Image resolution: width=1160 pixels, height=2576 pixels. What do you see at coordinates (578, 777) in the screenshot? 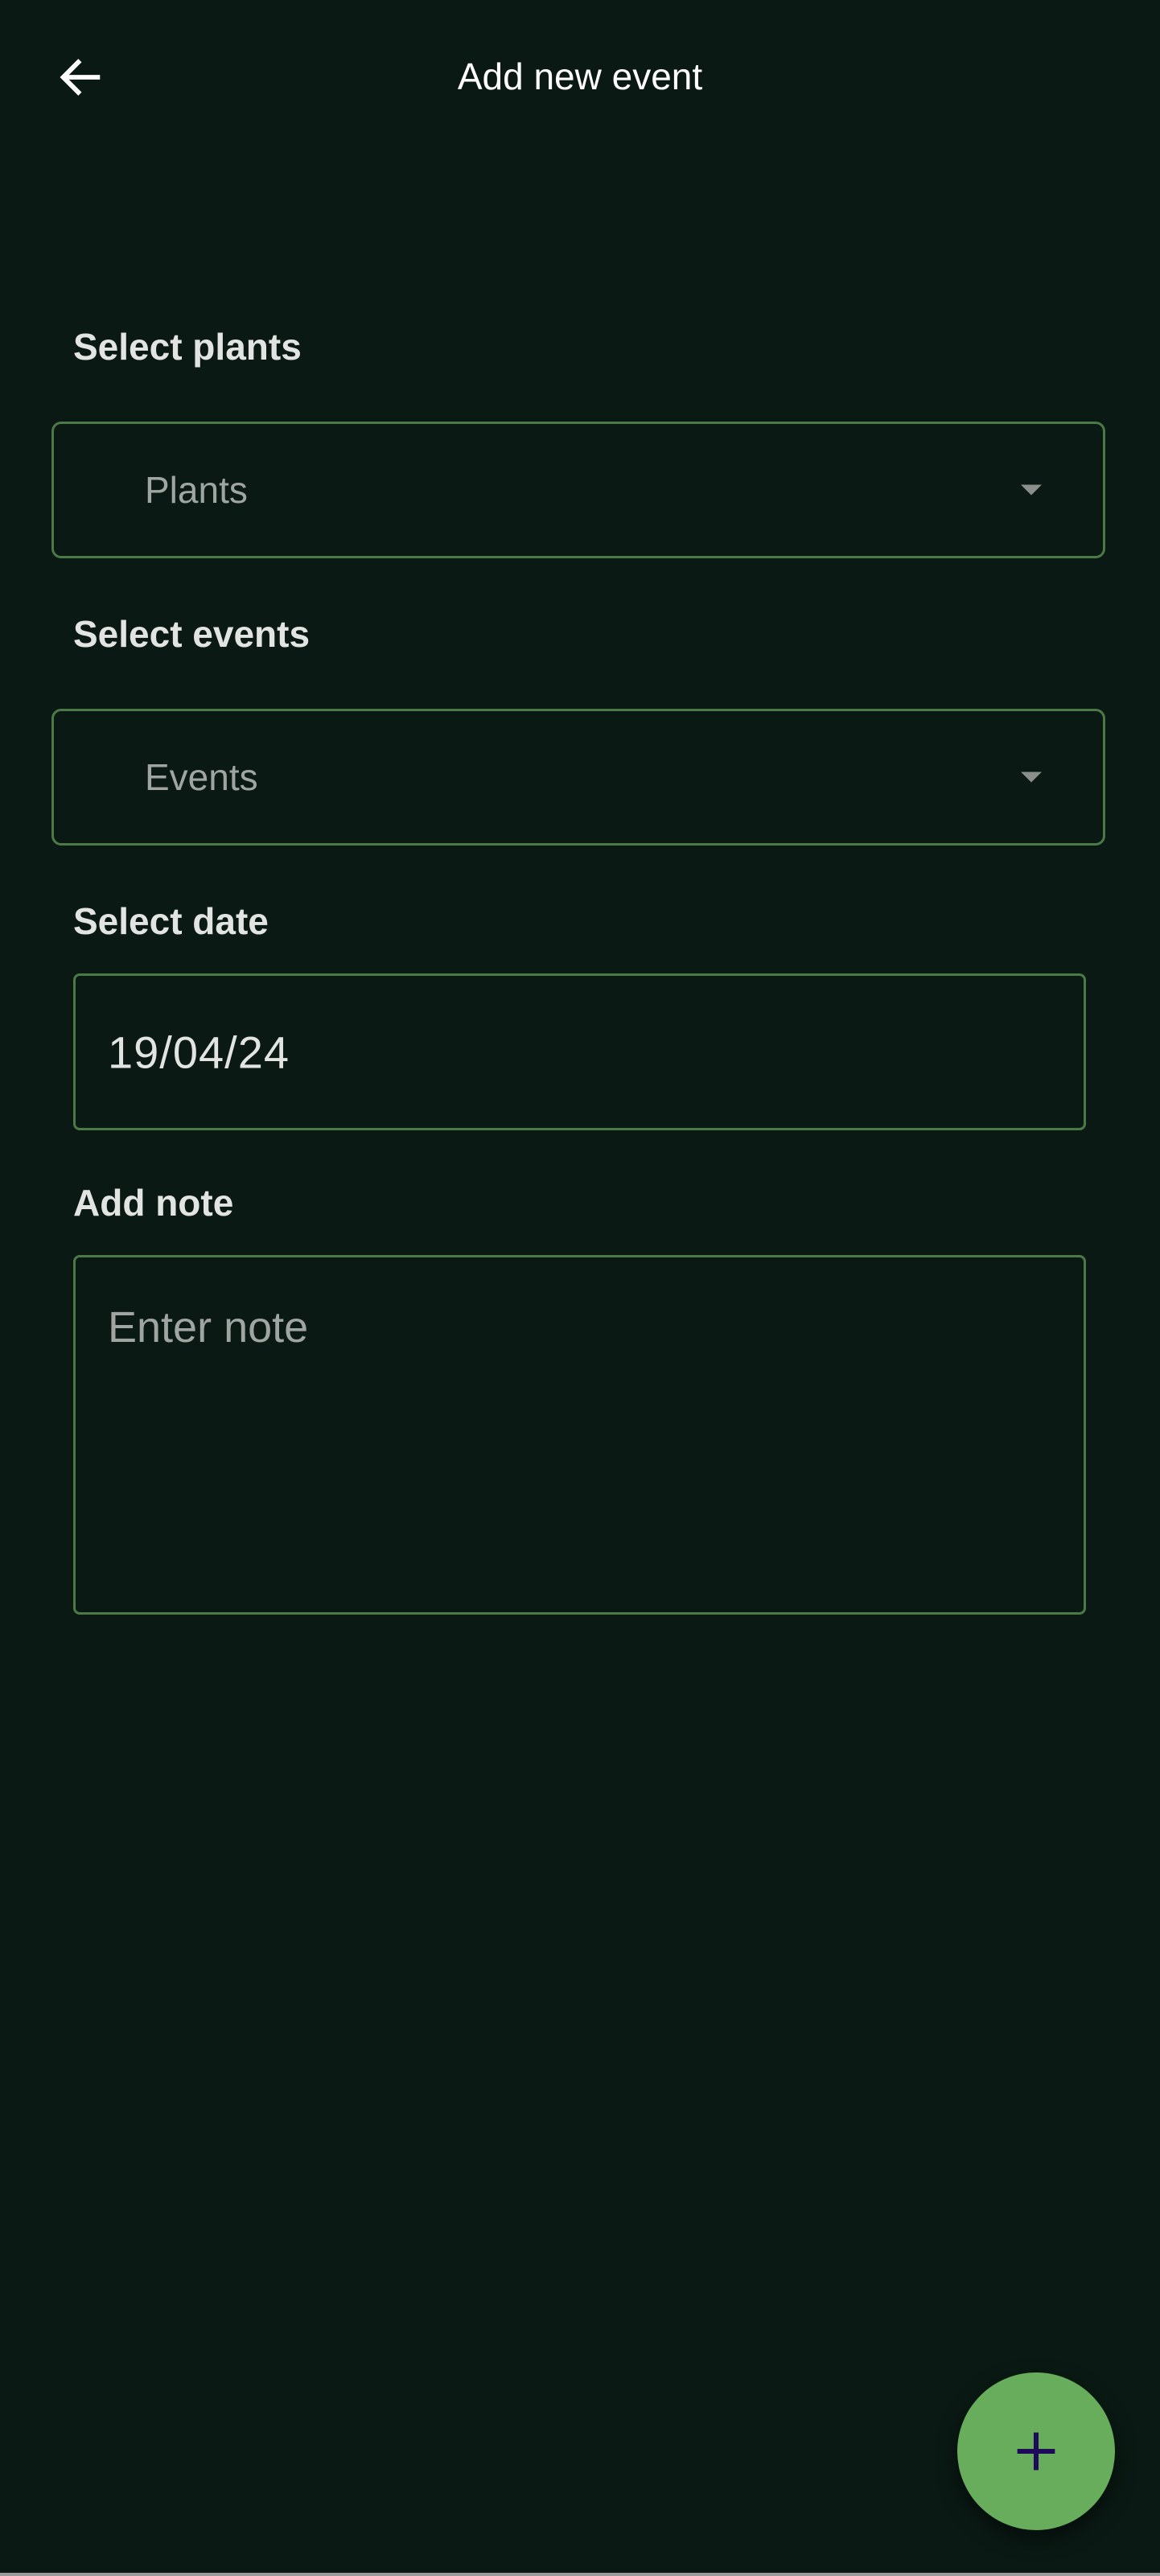
I see `events-dropdown: Events` at bounding box center [578, 777].